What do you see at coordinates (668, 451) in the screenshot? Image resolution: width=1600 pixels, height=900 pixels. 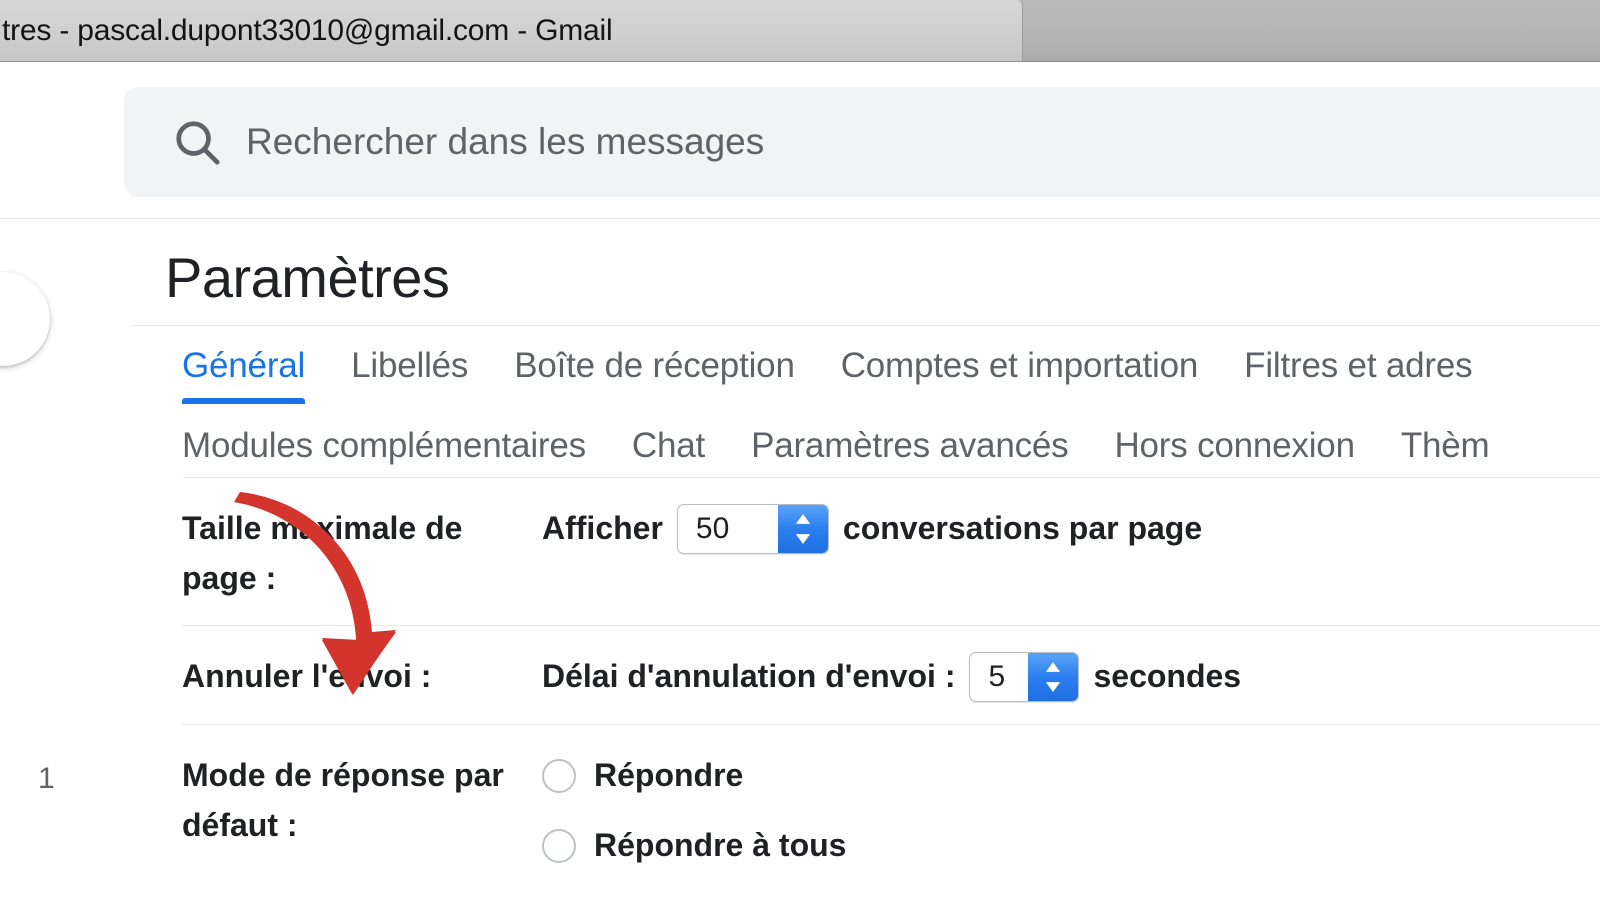 I see `tab-chat: Chat` at bounding box center [668, 451].